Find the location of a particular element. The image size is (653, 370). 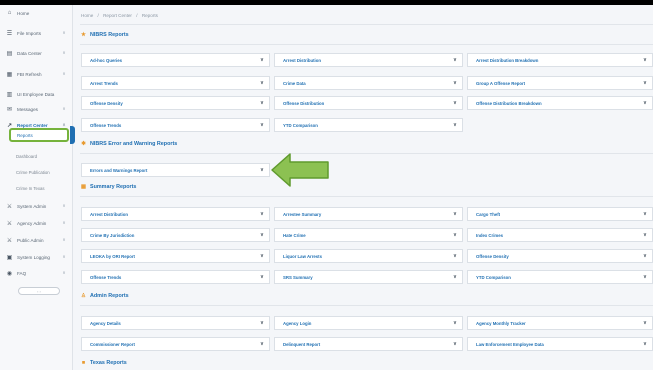

sidebar-subitem-crime-in-texas: Crime In Texas is located at coordinates (36, 188).